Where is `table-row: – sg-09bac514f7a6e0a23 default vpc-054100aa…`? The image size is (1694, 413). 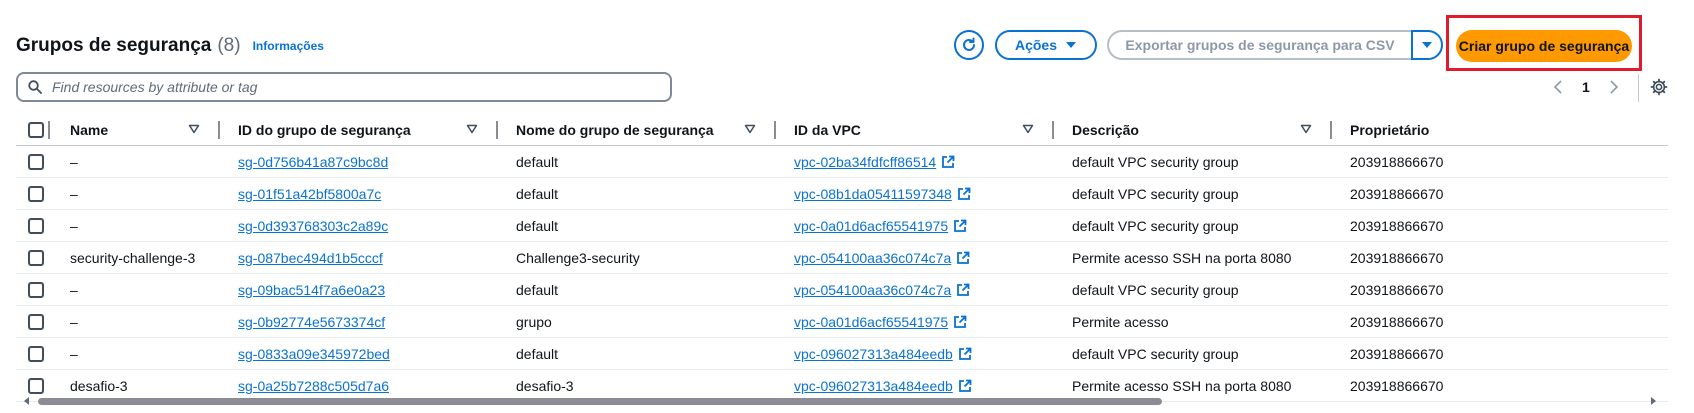
table-row: – sg-09bac514f7a6e0a23 default vpc-054100aa… is located at coordinates (842, 289).